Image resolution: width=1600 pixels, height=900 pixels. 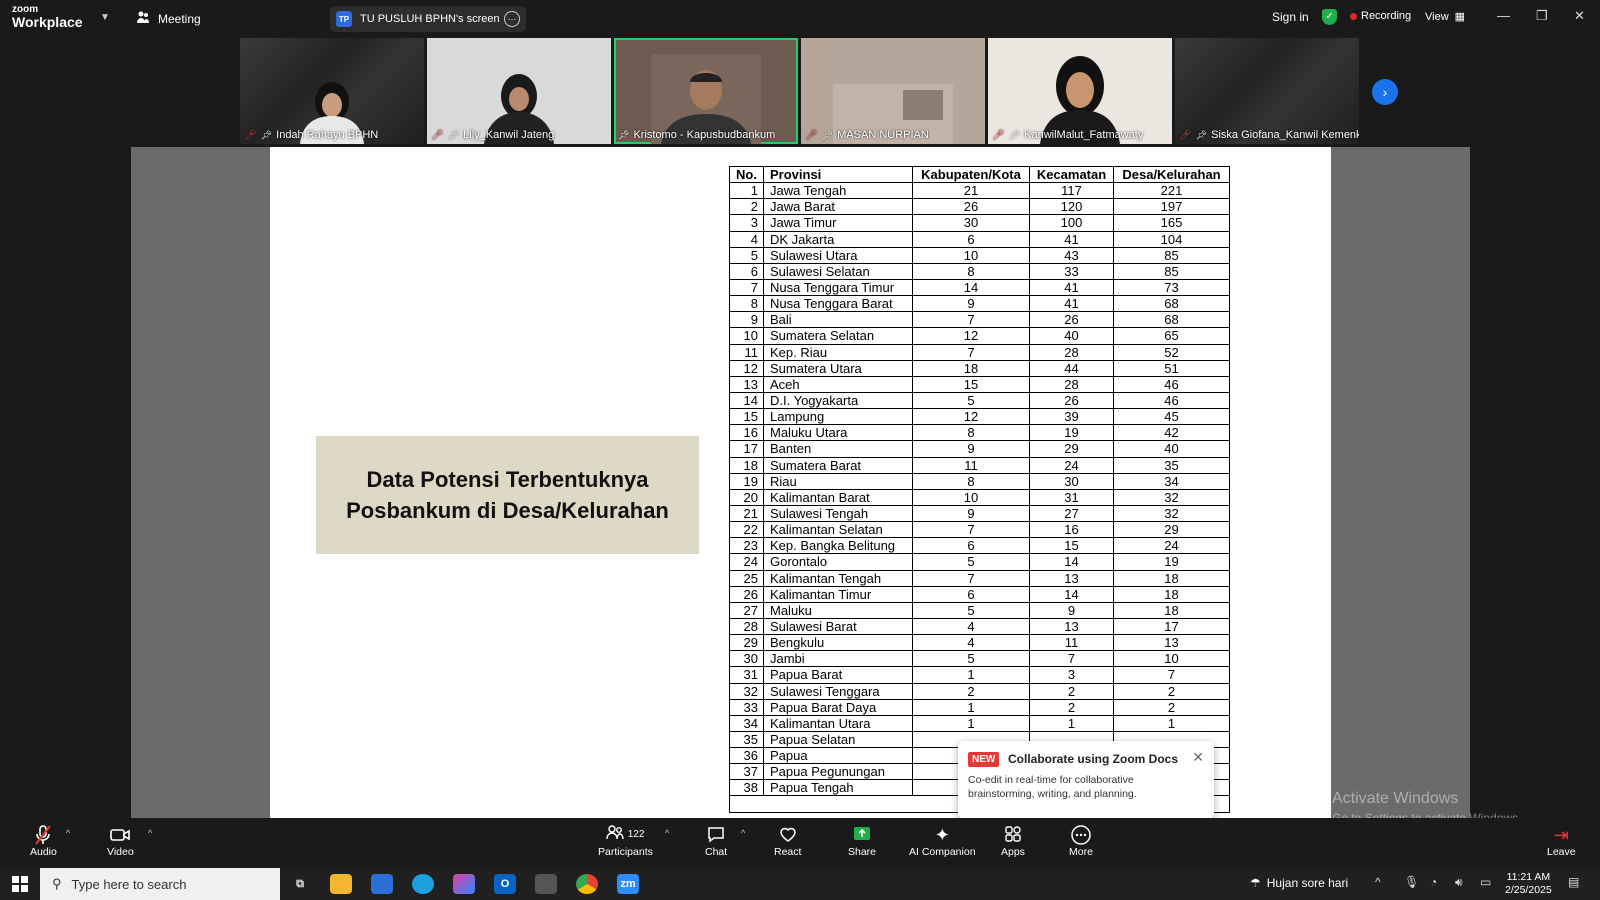 I want to click on recording-indicator: Recording, so click(x=1380, y=16).